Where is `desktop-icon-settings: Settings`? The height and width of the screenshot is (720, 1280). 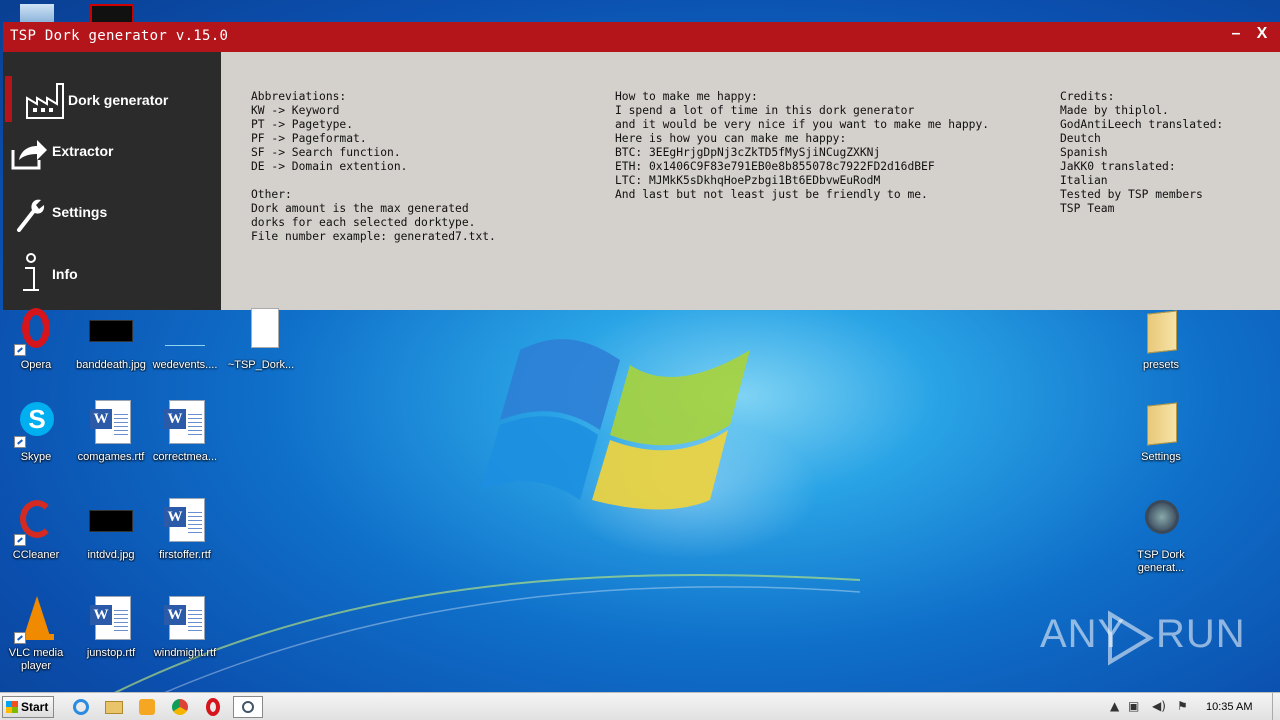 desktop-icon-settings: Settings is located at coordinates (1161, 432).